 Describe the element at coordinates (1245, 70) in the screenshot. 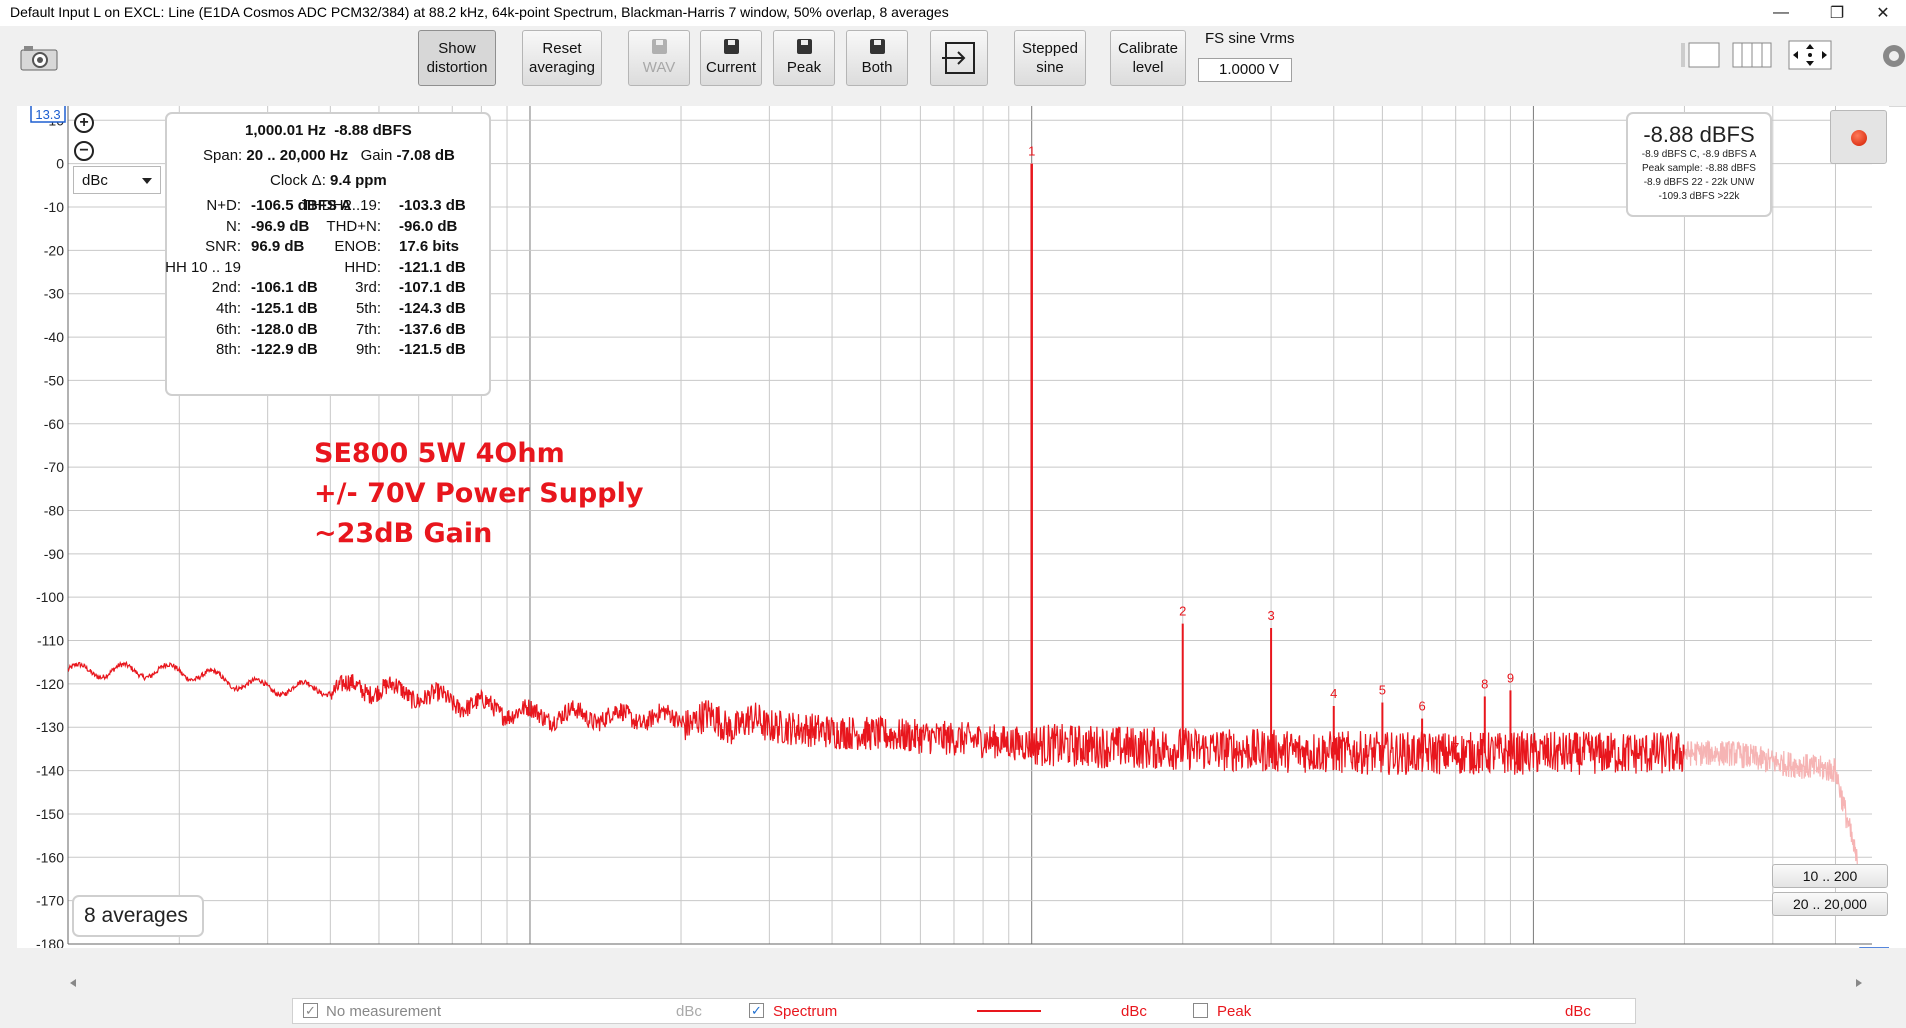

I see `fs-sine-input: 1.0000 V` at that location.